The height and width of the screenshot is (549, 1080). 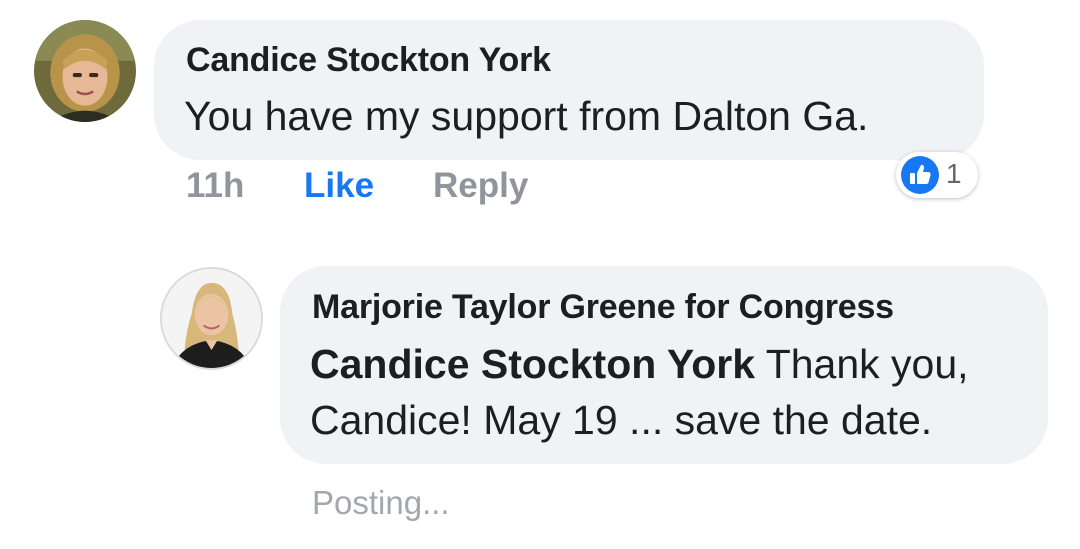 What do you see at coordinates (862, 364) in the screenshot?
I see `reply-text-line1: Thank you,` at bounding box center [862, 364].